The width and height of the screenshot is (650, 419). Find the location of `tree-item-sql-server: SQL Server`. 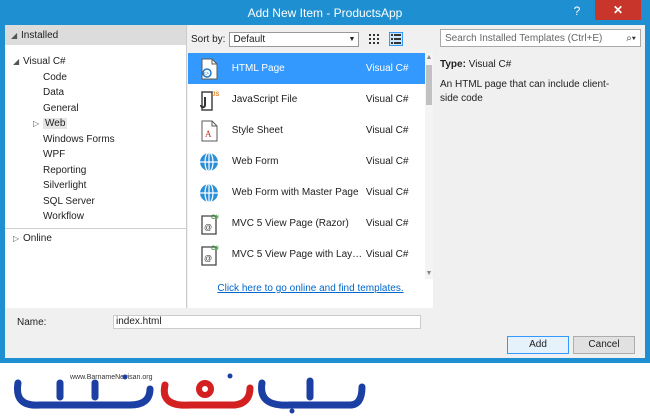

tree-item-sql-server: SQL Server is located at coordinates (95, 202).